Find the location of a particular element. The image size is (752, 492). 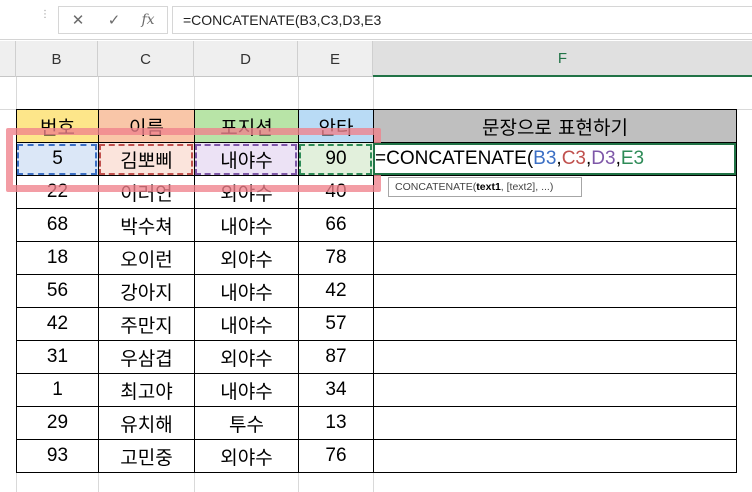

table-cell: 주만지 is located at coordinates (146, 324).